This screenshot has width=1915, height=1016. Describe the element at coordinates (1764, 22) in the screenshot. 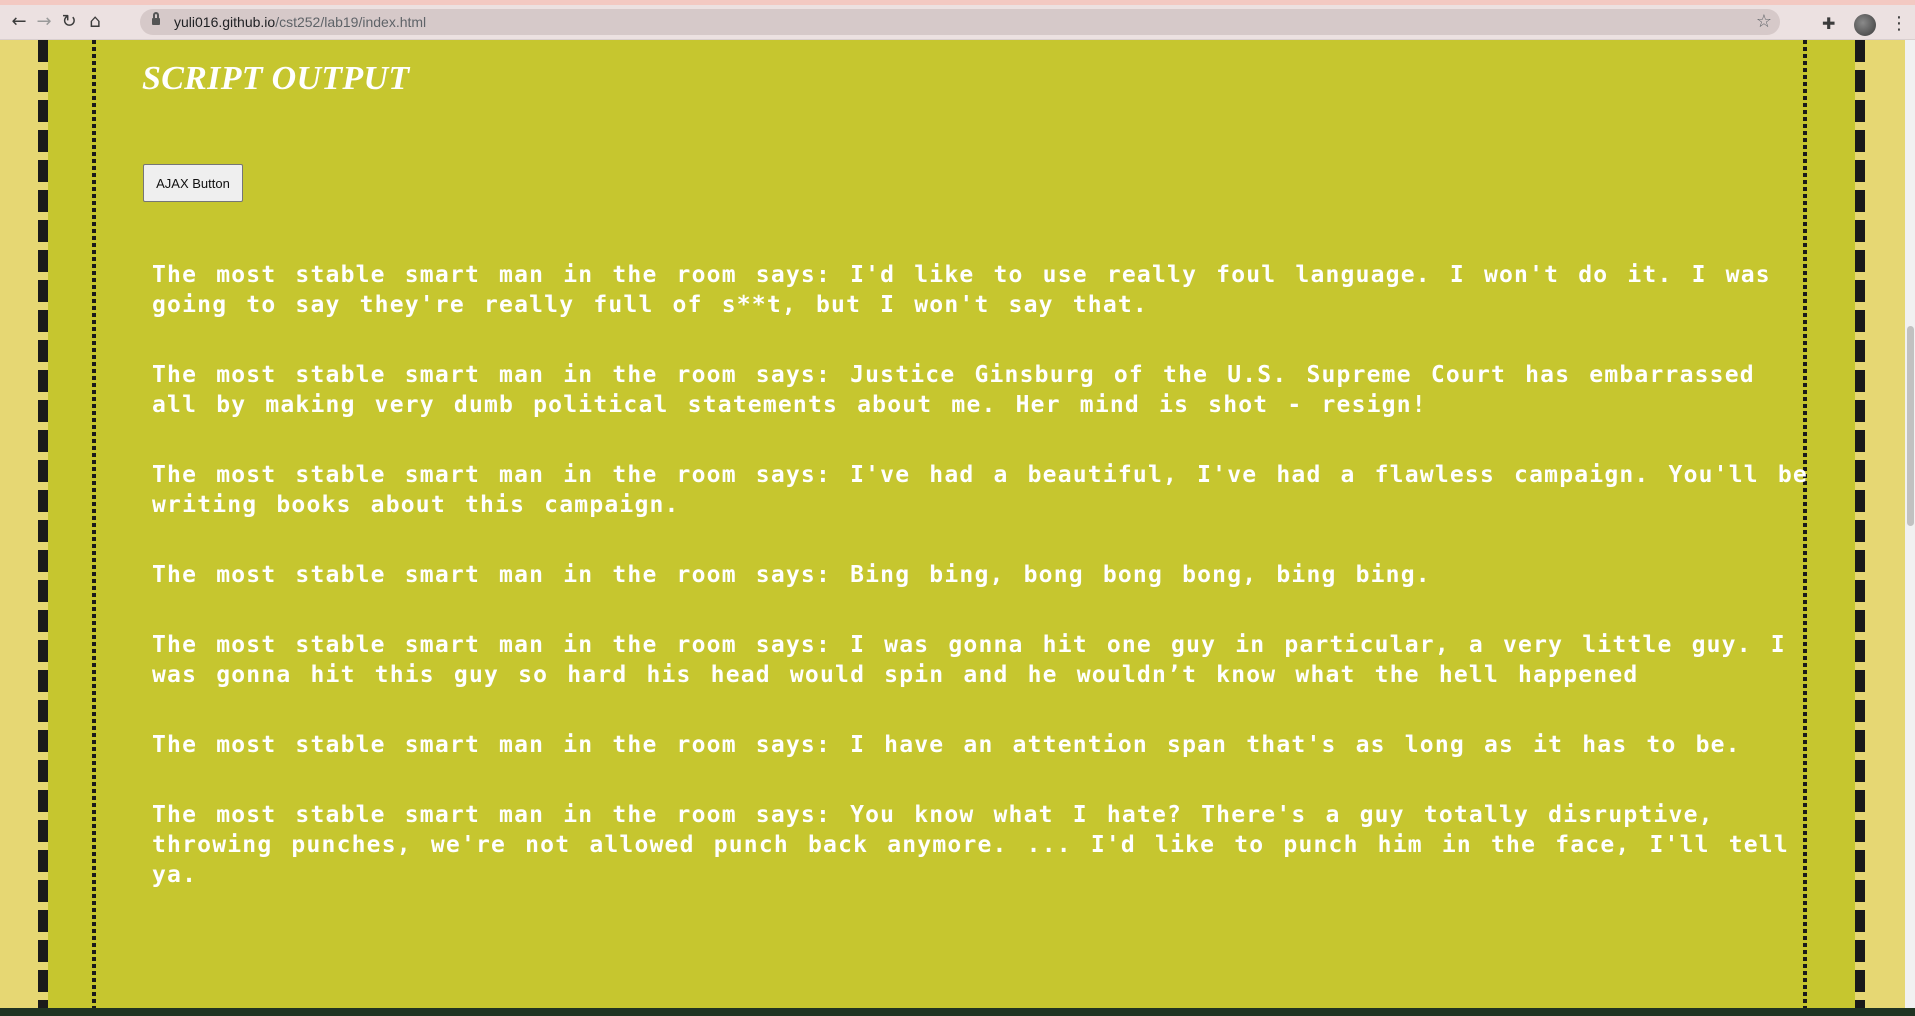

I see `bookmark-star-icon: ☆` at that location.